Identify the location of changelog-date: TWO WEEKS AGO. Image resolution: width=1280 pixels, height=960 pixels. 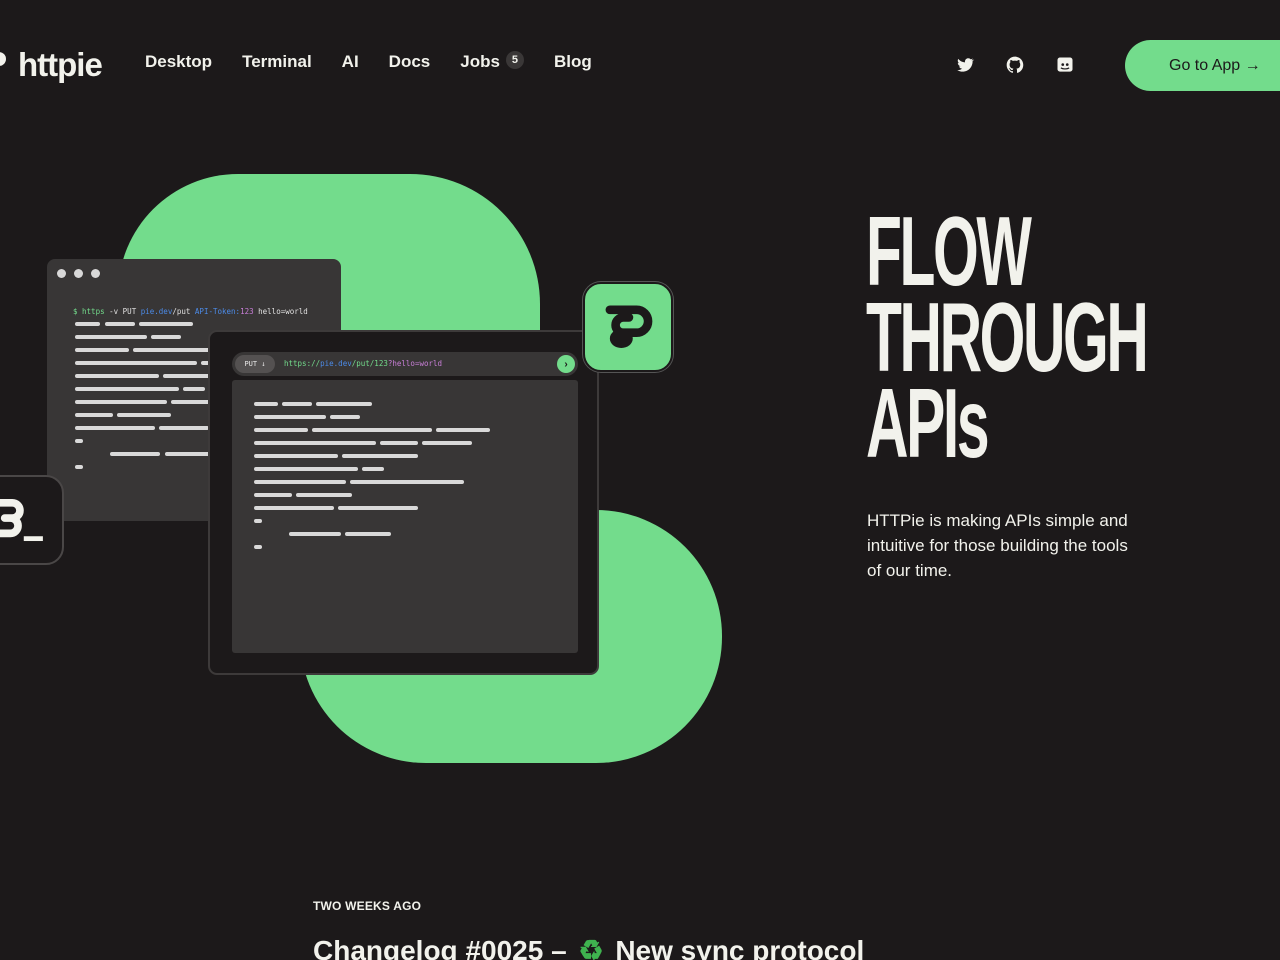
(367, 906).